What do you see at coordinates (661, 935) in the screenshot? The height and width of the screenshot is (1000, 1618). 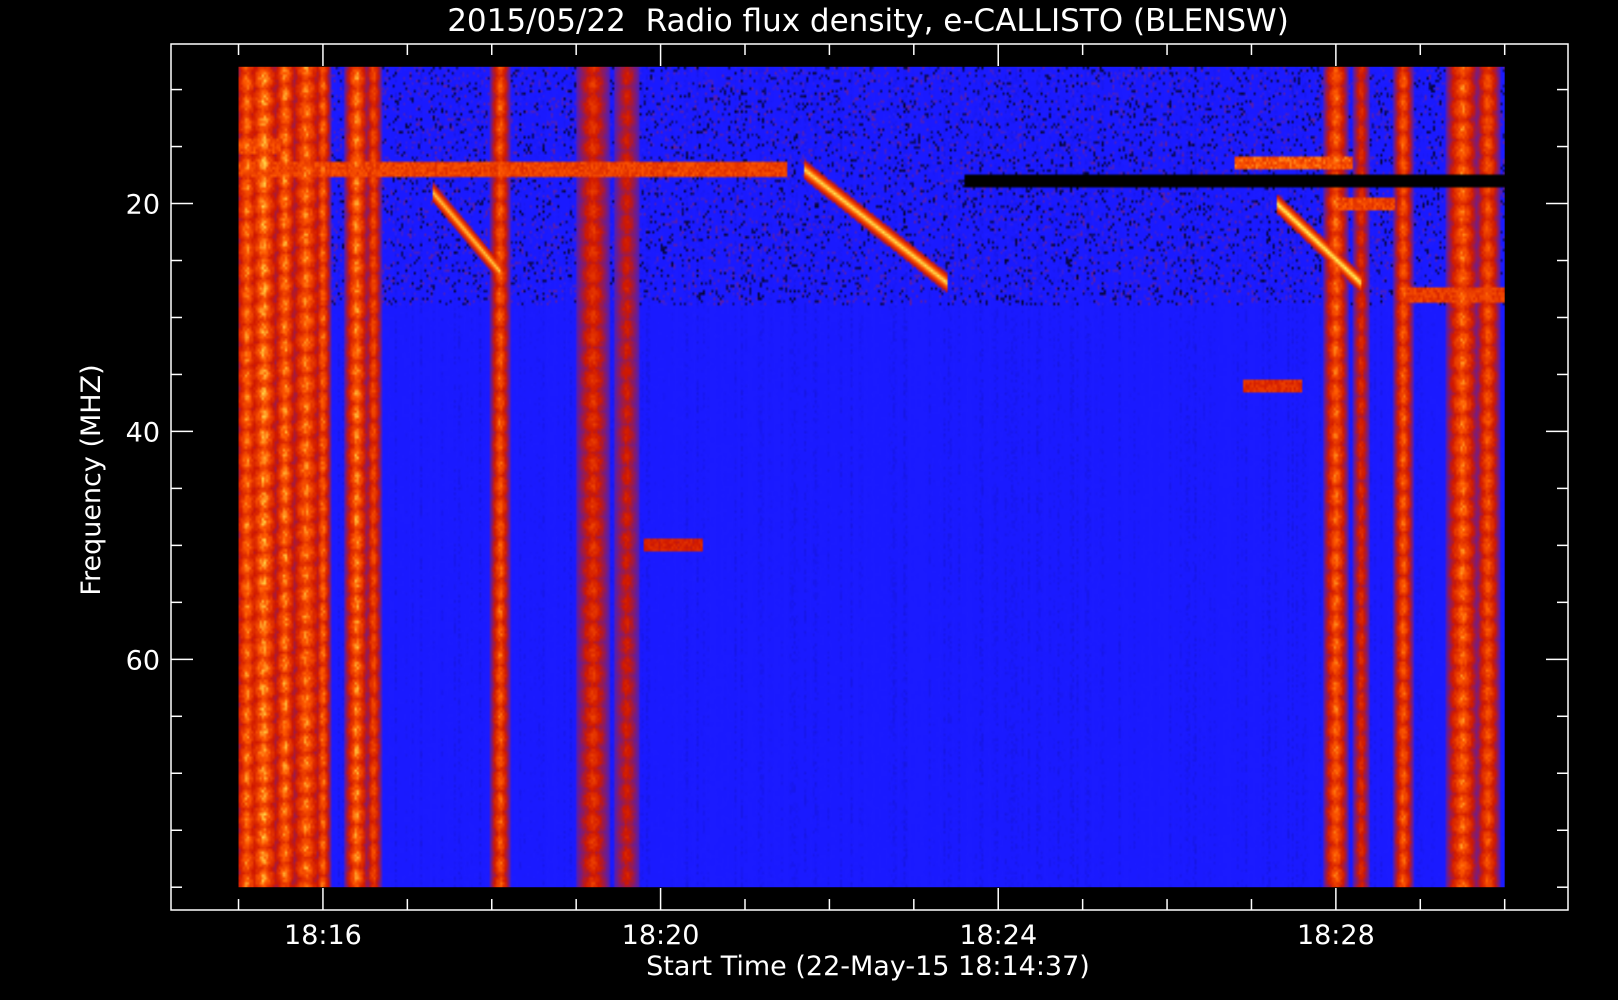 I see `x-tick-label: 18:20` at bounding box center [661, 935].